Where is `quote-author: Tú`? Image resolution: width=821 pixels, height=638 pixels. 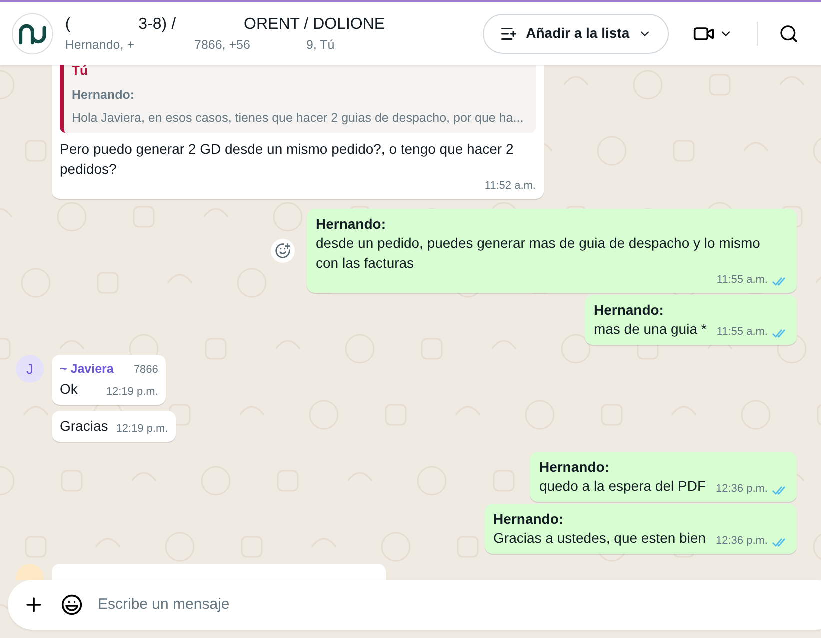
quote-author: Tú is located at coordinates (80, 72).